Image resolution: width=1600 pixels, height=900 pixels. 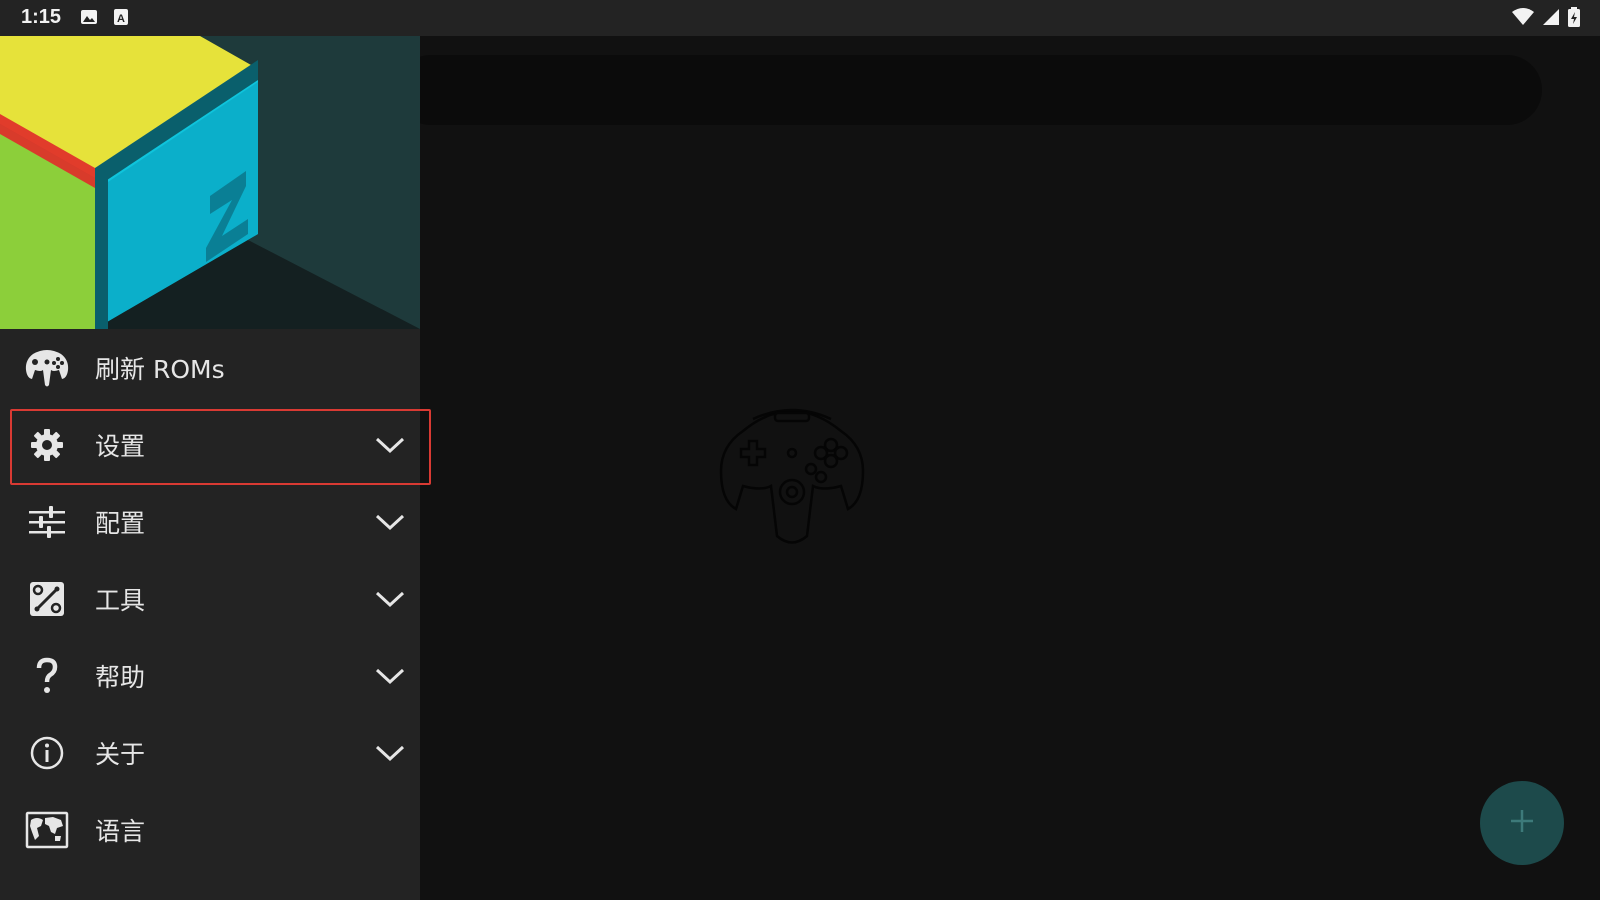 I want to click on menu-item-profiles: 配置, so click(x=210, y=521).